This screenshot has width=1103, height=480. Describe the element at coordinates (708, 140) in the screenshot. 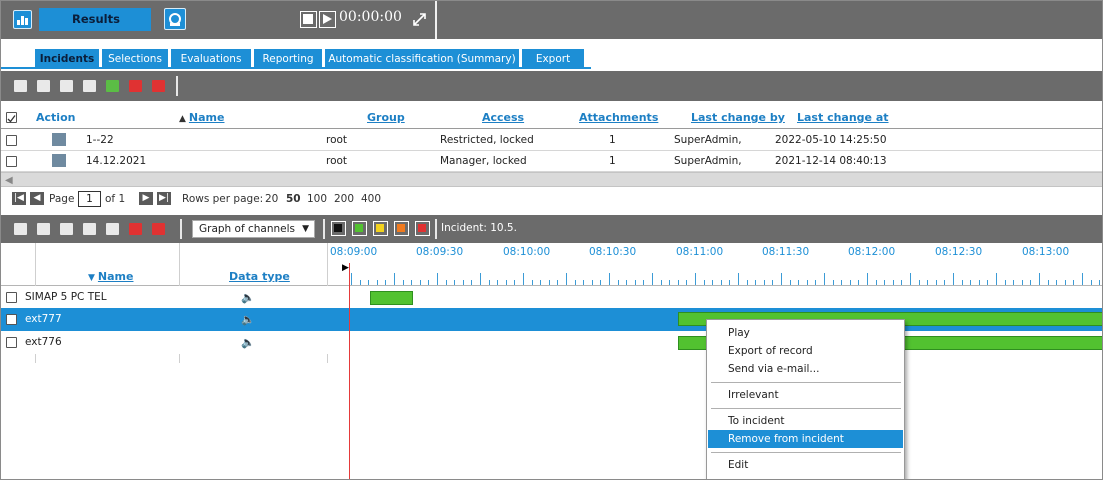

I see `row-last-change-by: SuperAdmin,` at that location.